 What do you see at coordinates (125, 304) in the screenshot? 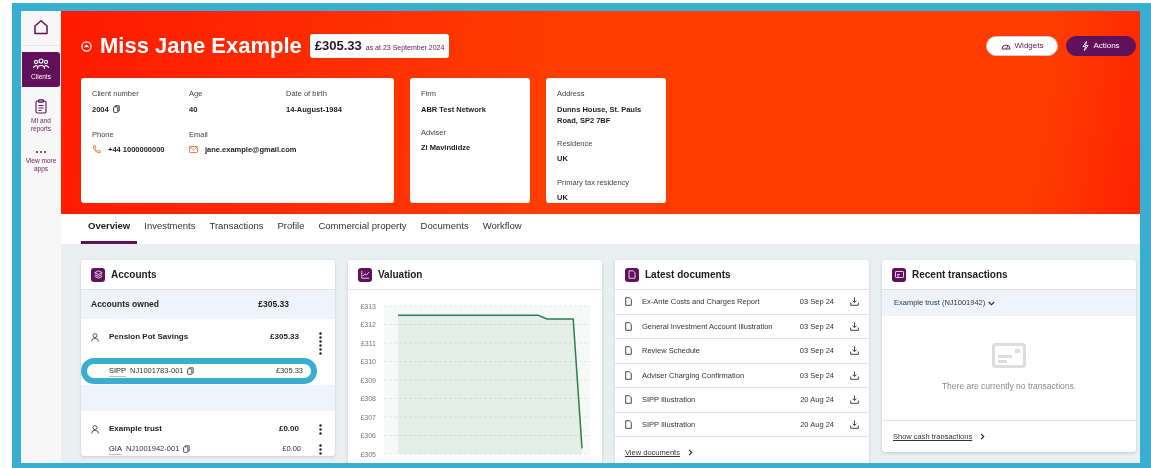
I see `owned-label: Accounts owned` at bounding box center [125, 304].